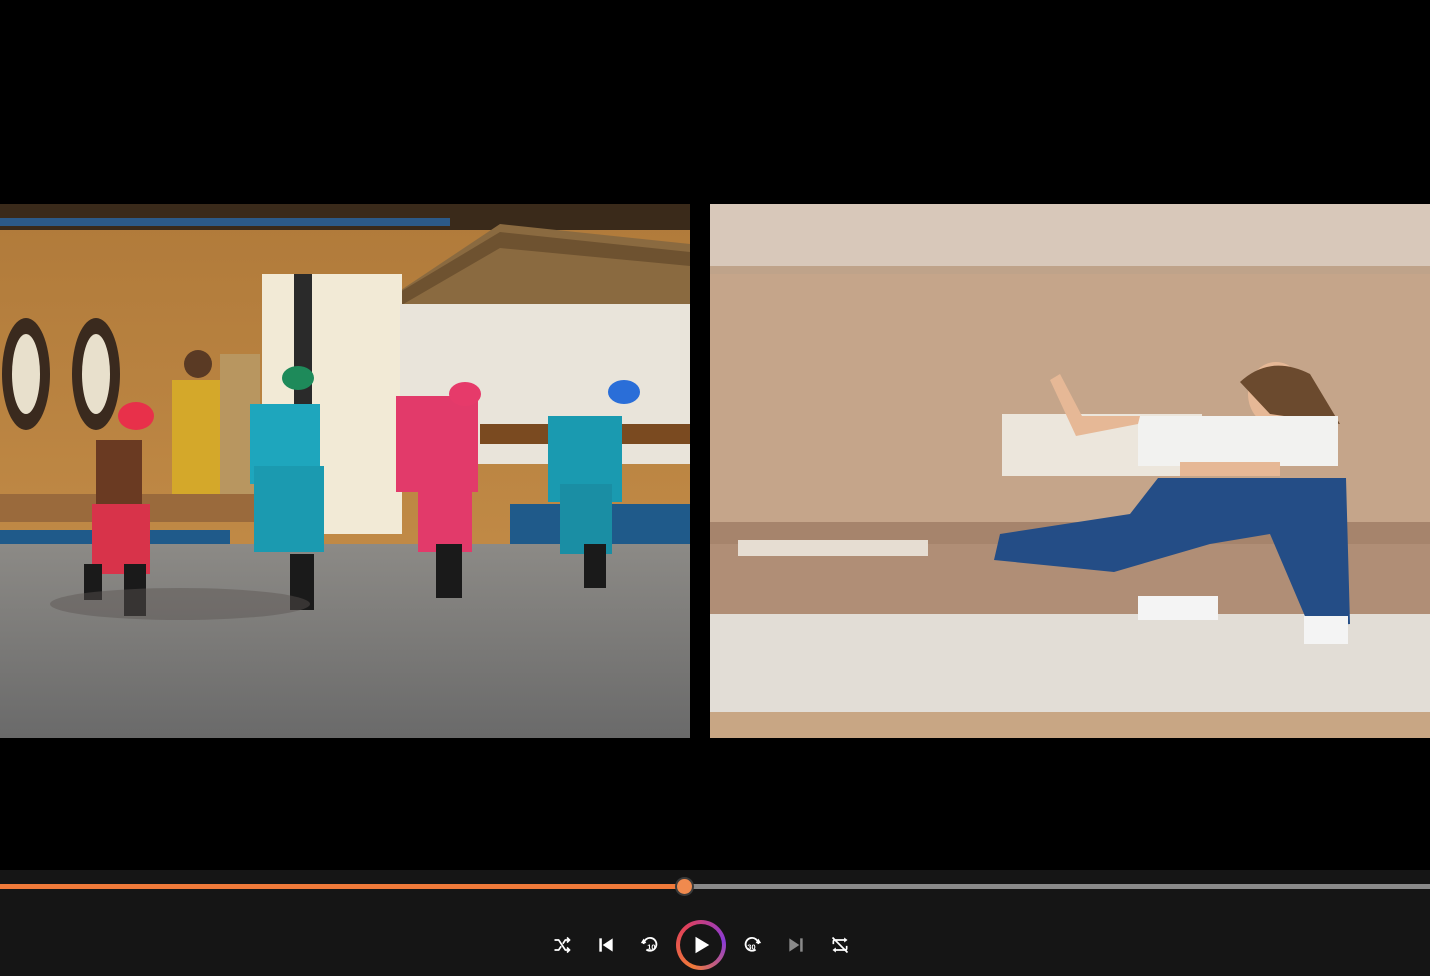 The width and height of the screenshot is (1430, 976). What do you see at coordinates (684, 886) in the screenshot?
I see `seek-thumb` at bounding box center [684, 886].